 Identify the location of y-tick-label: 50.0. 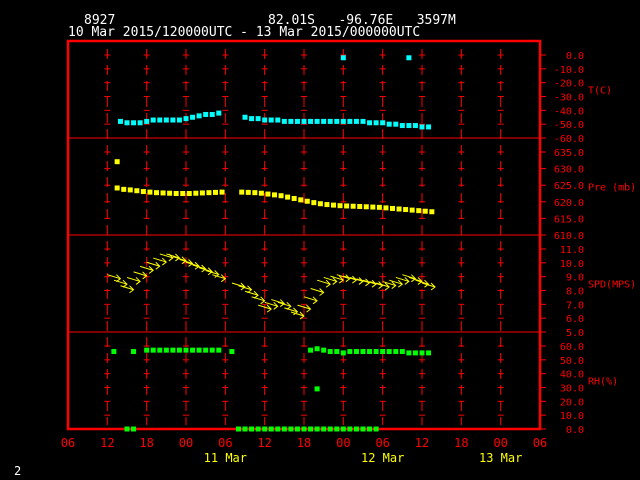
(572, 361).